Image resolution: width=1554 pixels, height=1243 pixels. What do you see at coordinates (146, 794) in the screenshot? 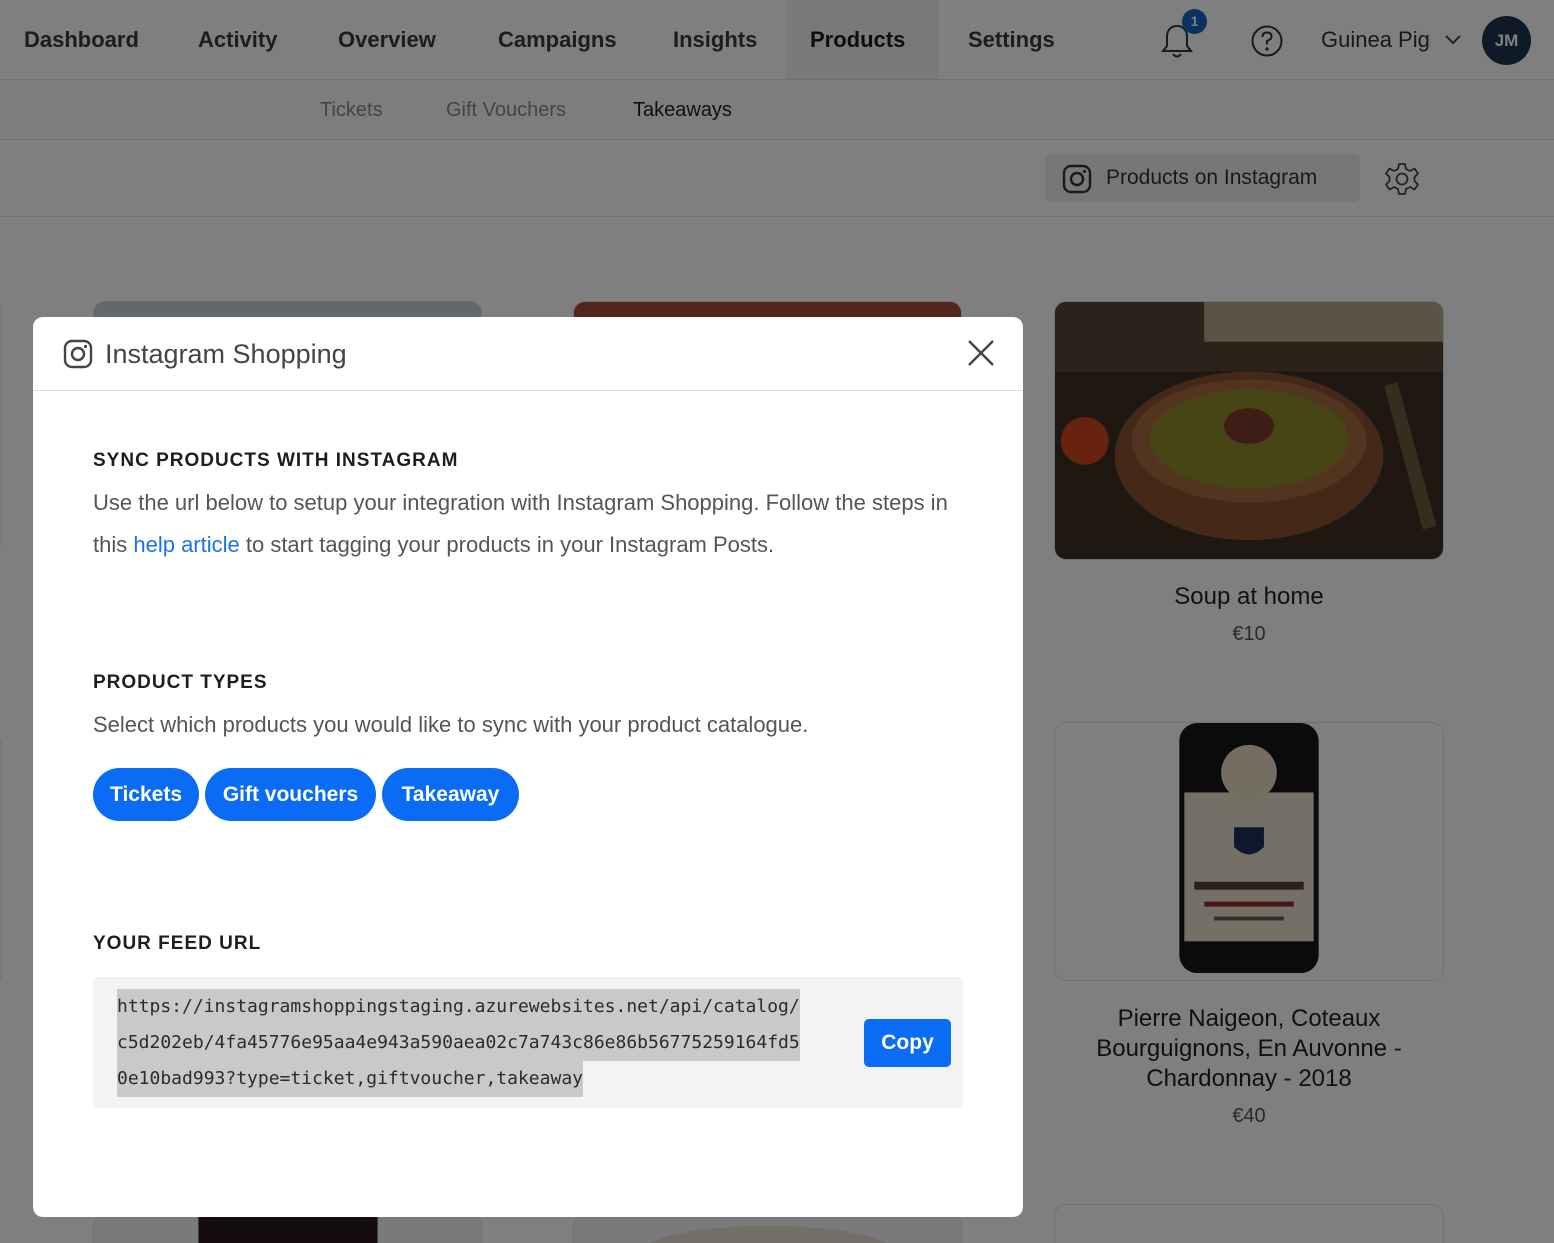
I see `type-toggle-tickets: Tickets` at bounding box center [146, 794].